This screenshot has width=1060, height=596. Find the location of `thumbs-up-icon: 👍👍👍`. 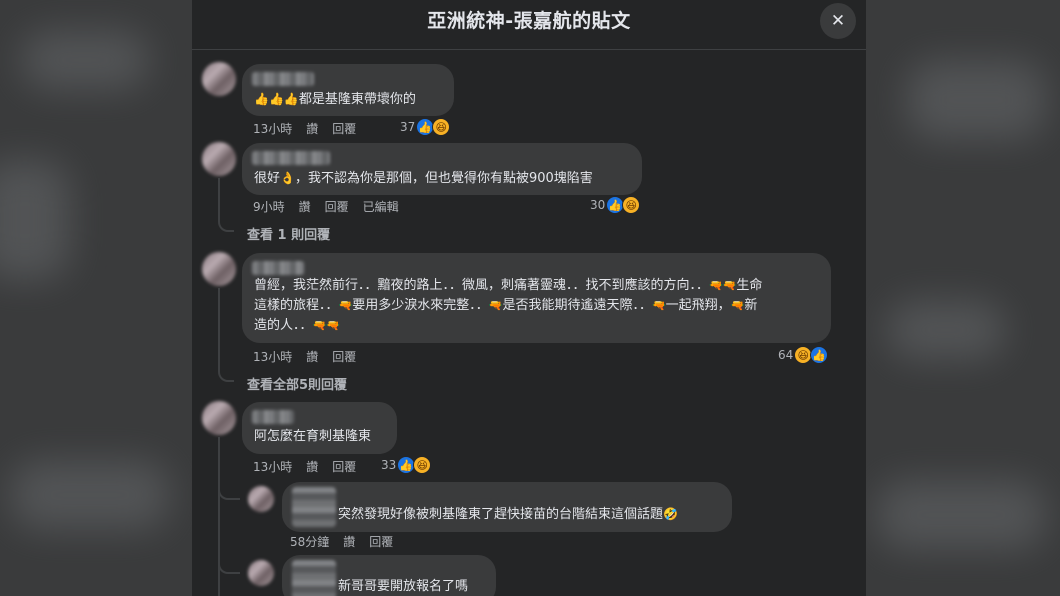

thumbs-up-icon: 👍👍👍 is located at coordinates (276, 99).